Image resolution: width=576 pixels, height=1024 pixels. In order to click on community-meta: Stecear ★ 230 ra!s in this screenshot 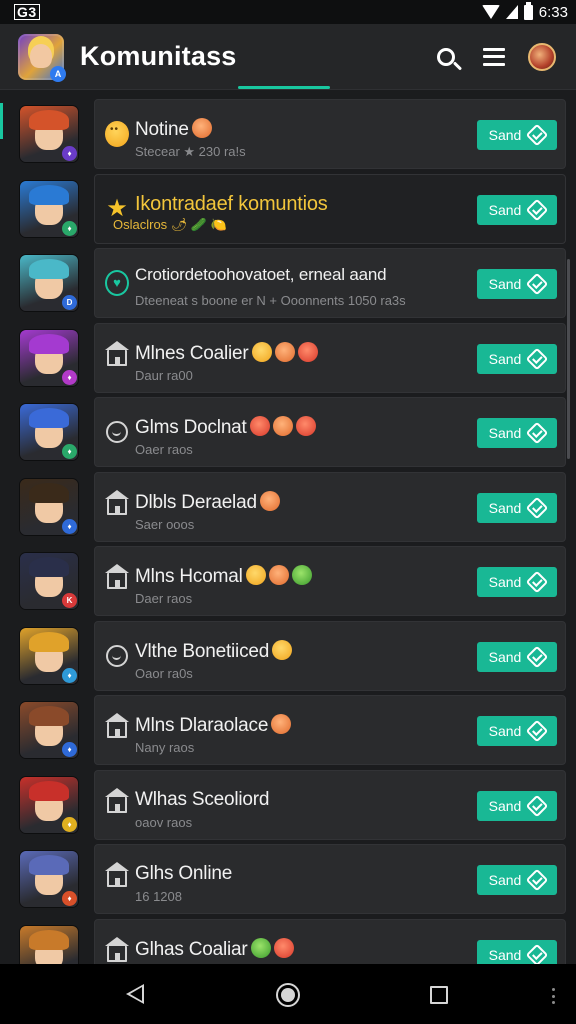, I will do `click(190, 151)`.